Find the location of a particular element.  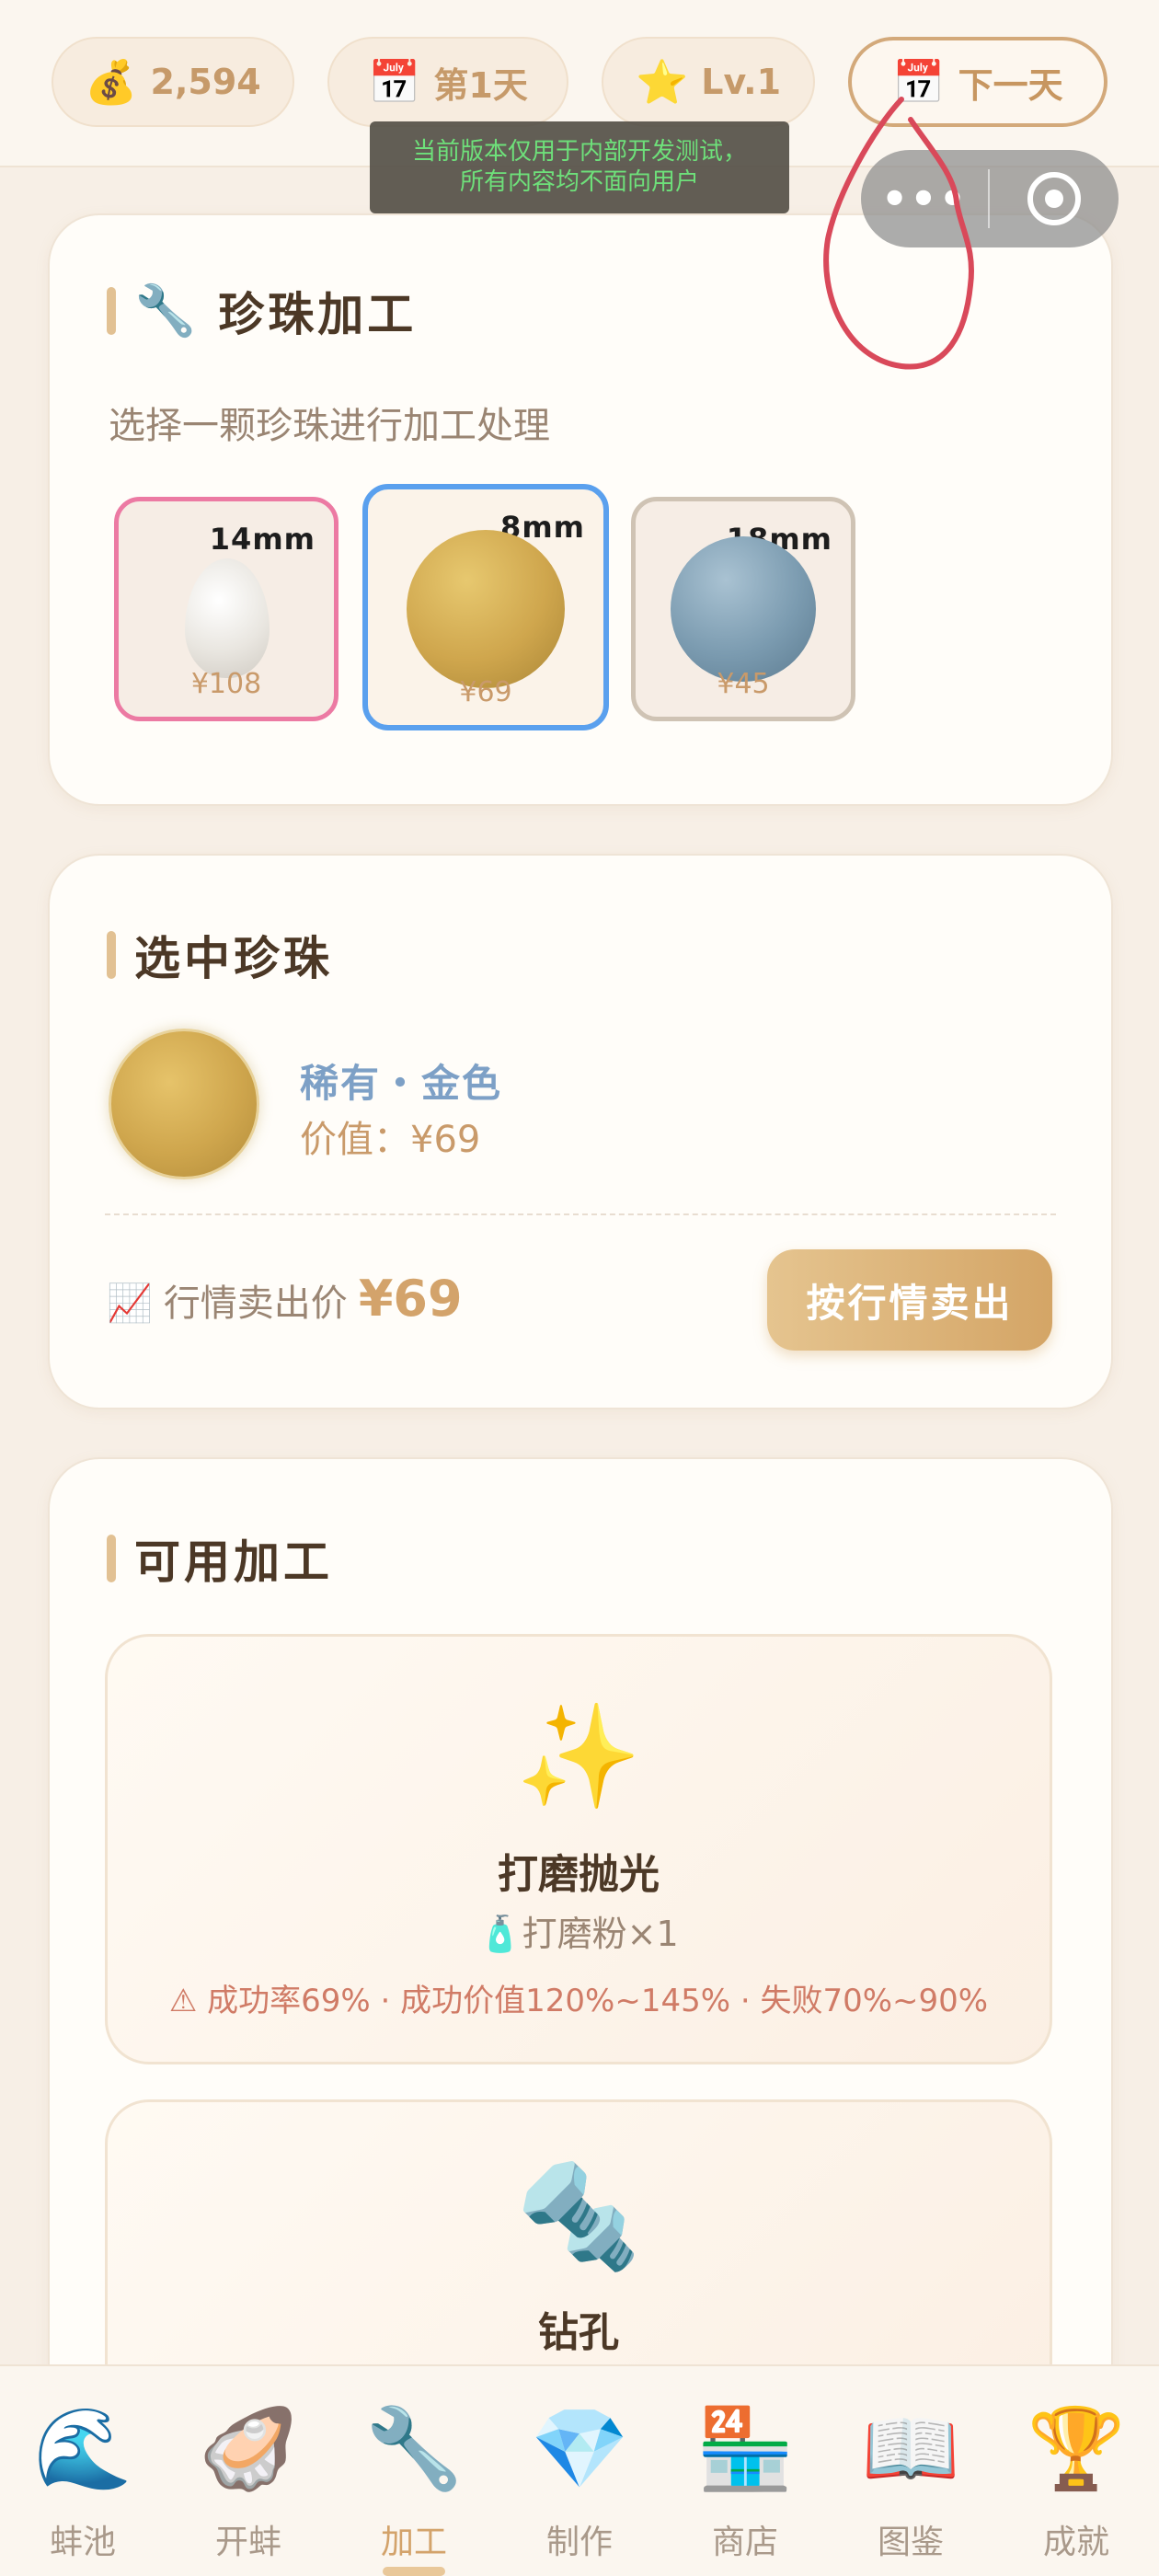

target-icon is located at coordinates (1054, 198).